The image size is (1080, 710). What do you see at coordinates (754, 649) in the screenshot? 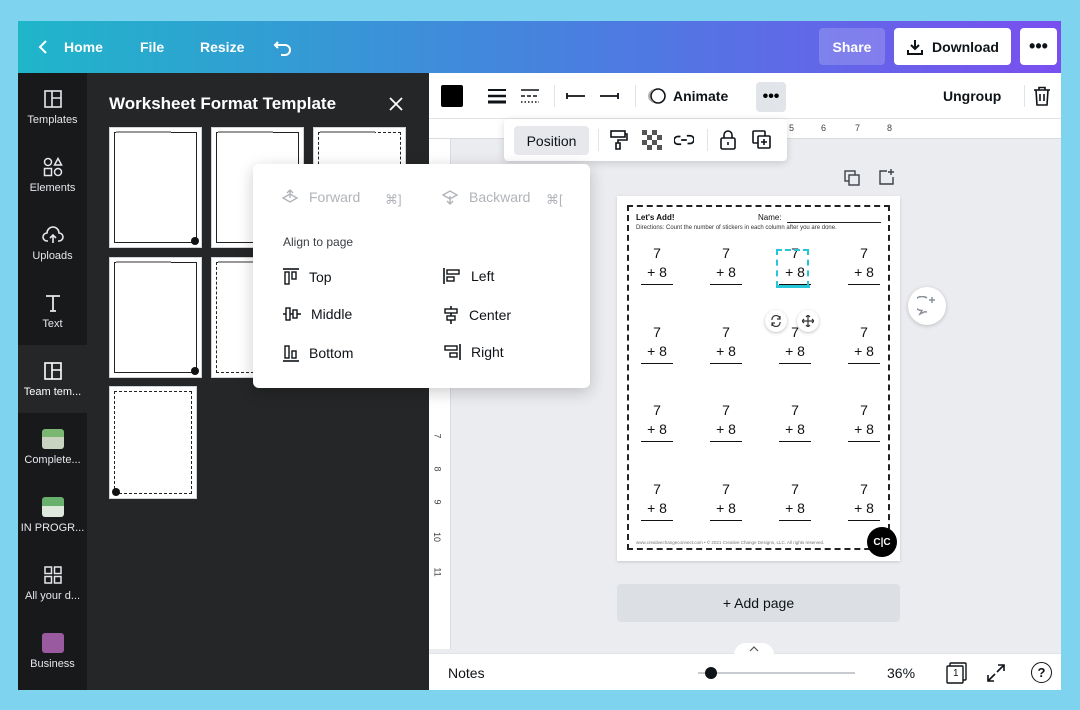
I see `collapse-pages-button` at bounding box center [754, 649].